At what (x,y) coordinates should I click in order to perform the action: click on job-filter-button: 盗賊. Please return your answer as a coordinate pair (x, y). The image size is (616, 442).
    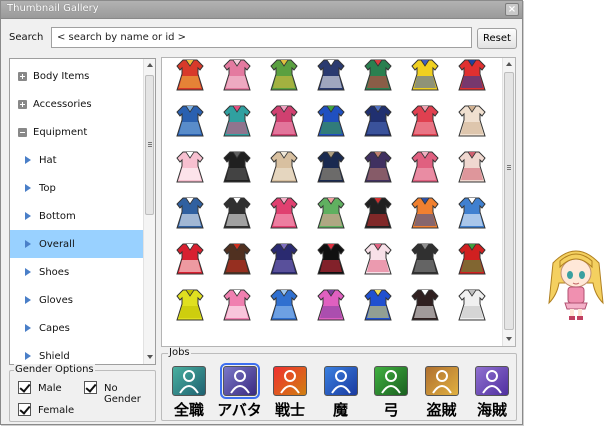
    Looking at the image, I should click on (442, 392).